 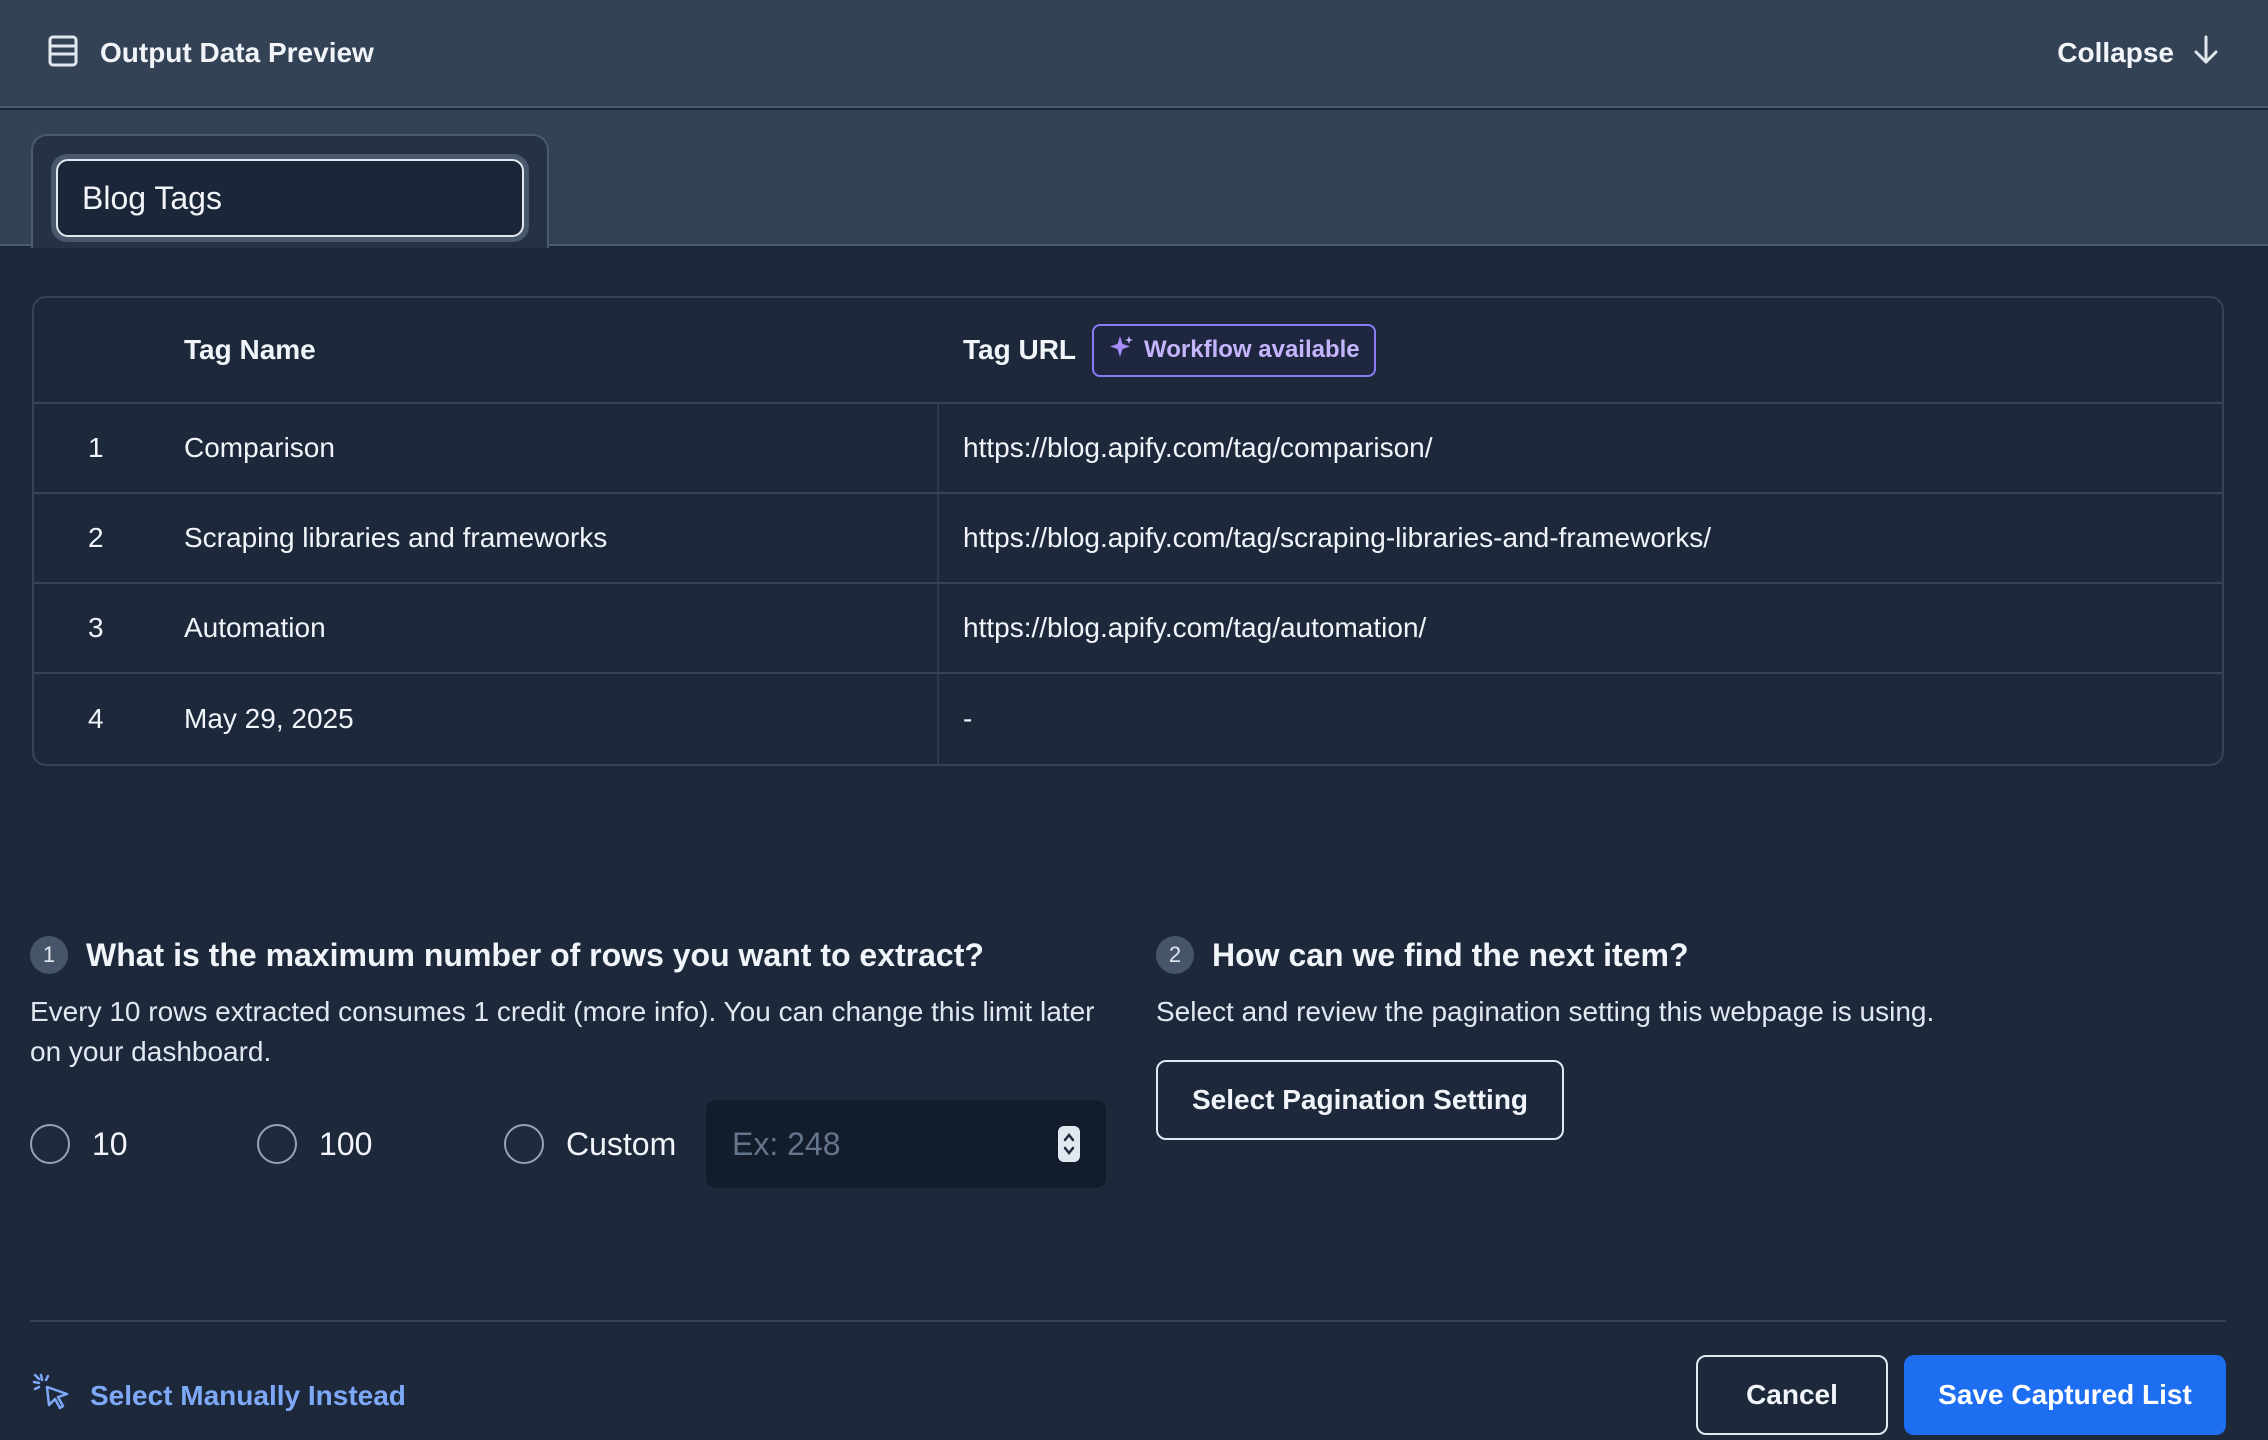 I want to click on select-manually-label: Select Manually Instead, so click(x=248, y=1395).